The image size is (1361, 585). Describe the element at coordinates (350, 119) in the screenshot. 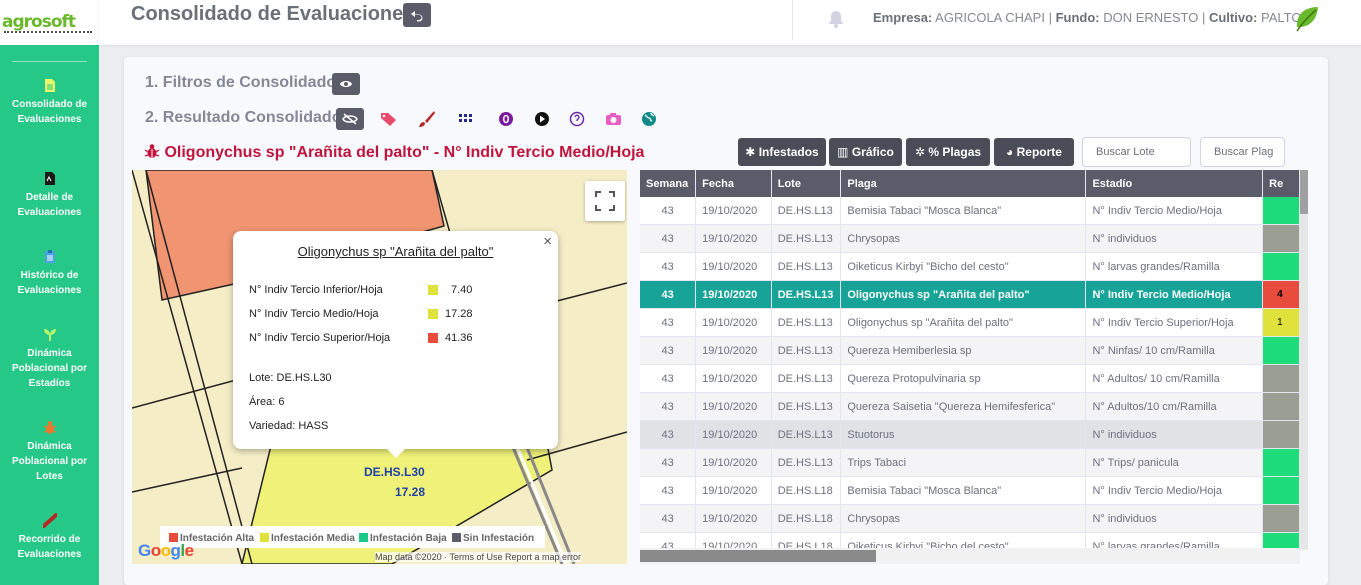

I see `toggle-resultado-button` at that location.